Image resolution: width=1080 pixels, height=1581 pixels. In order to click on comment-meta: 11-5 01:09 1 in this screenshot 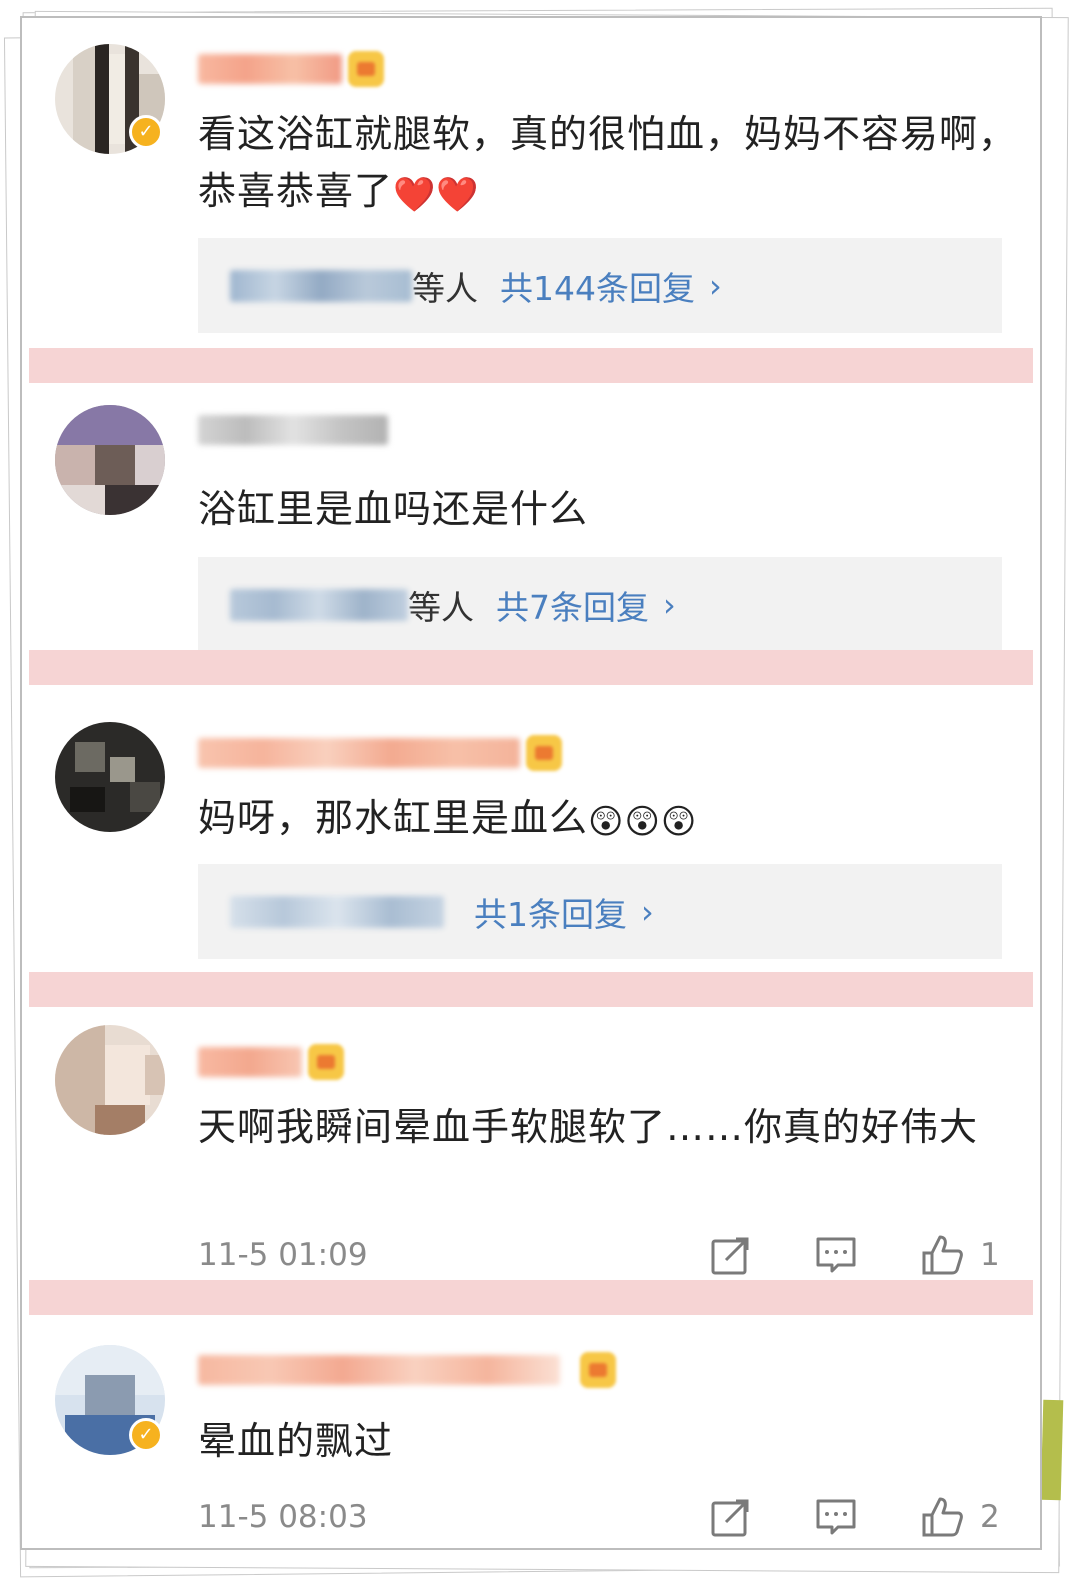, I will do `click(599, 1255)`.